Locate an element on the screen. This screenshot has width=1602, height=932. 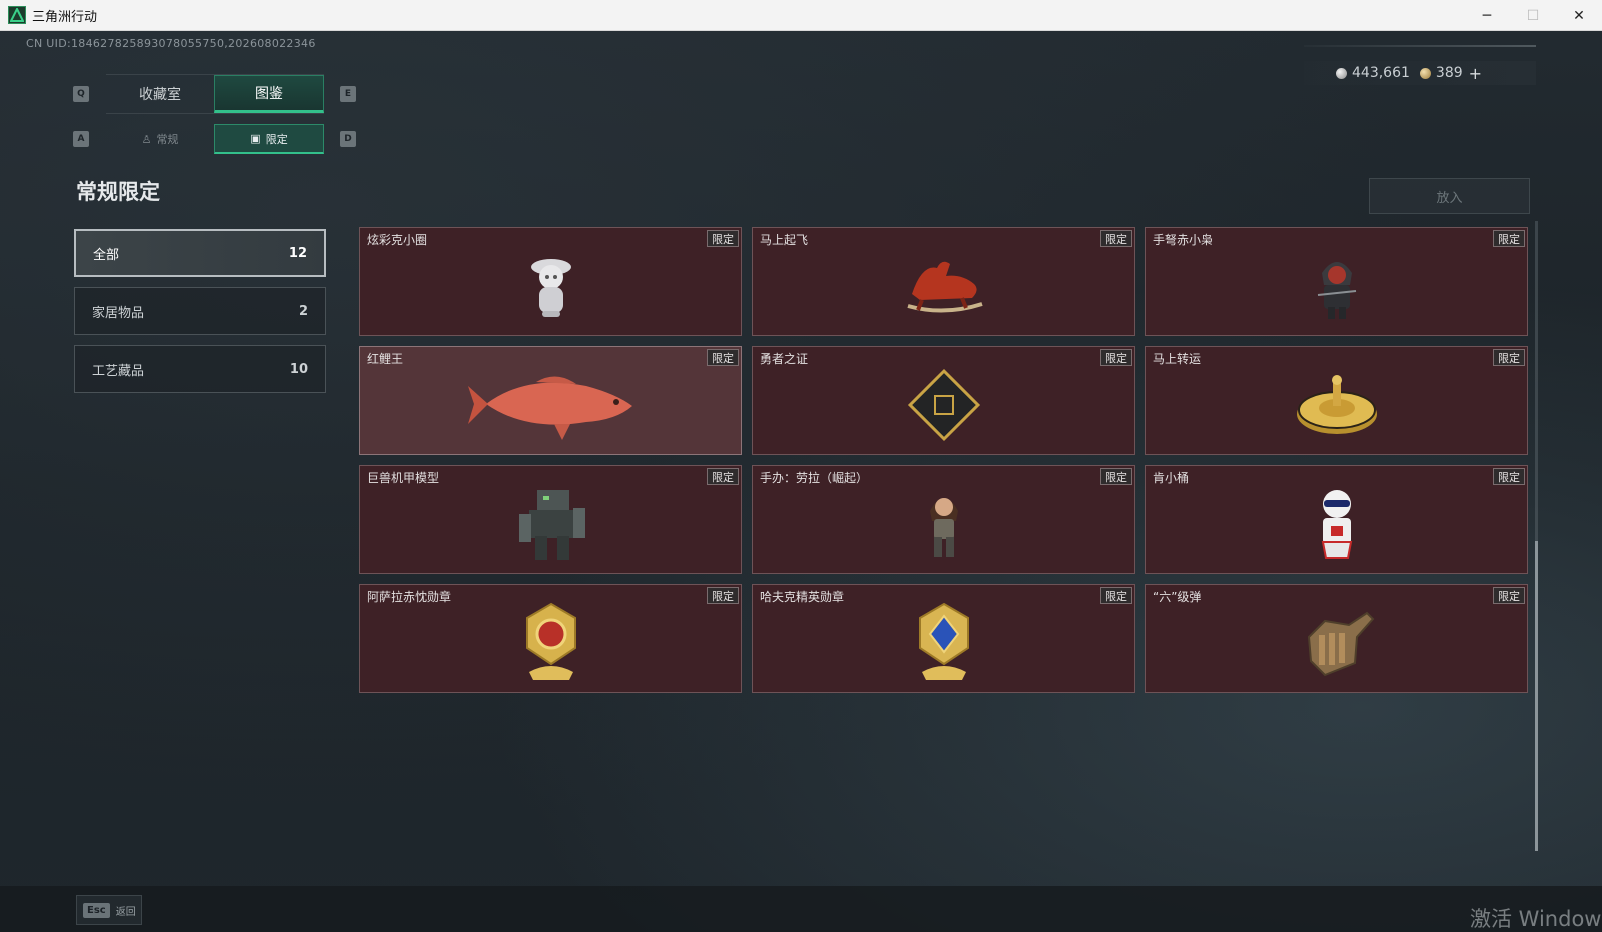
blue-medal-icon is located at coordinates (943, 641).